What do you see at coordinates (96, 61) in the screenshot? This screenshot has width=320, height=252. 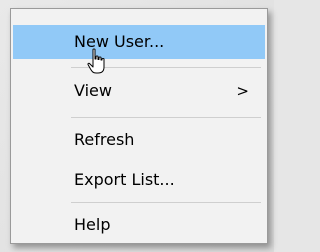 I see `hand-pointer-icon` at bounding box center [96, 61].